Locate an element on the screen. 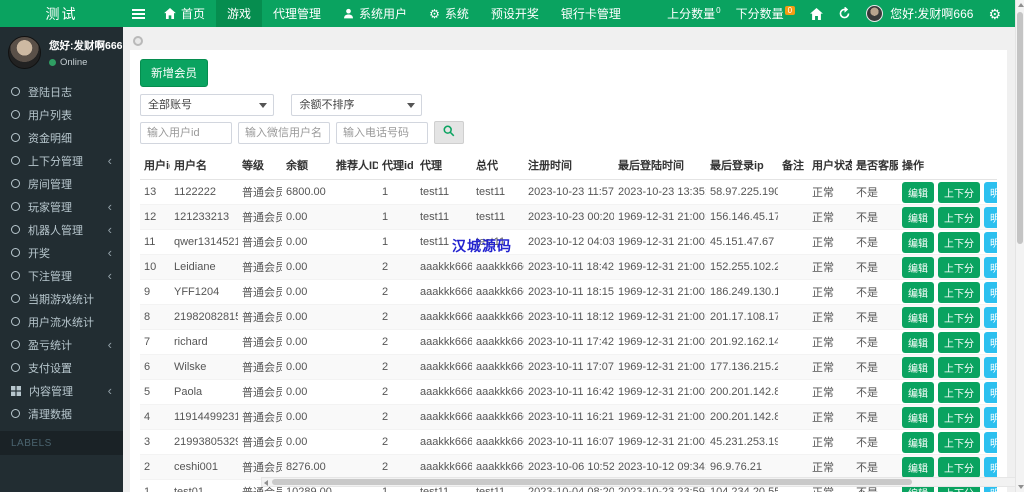  sidebar-item-bet-management: 下注管理 ‹ is located at coordinates (61, 275).